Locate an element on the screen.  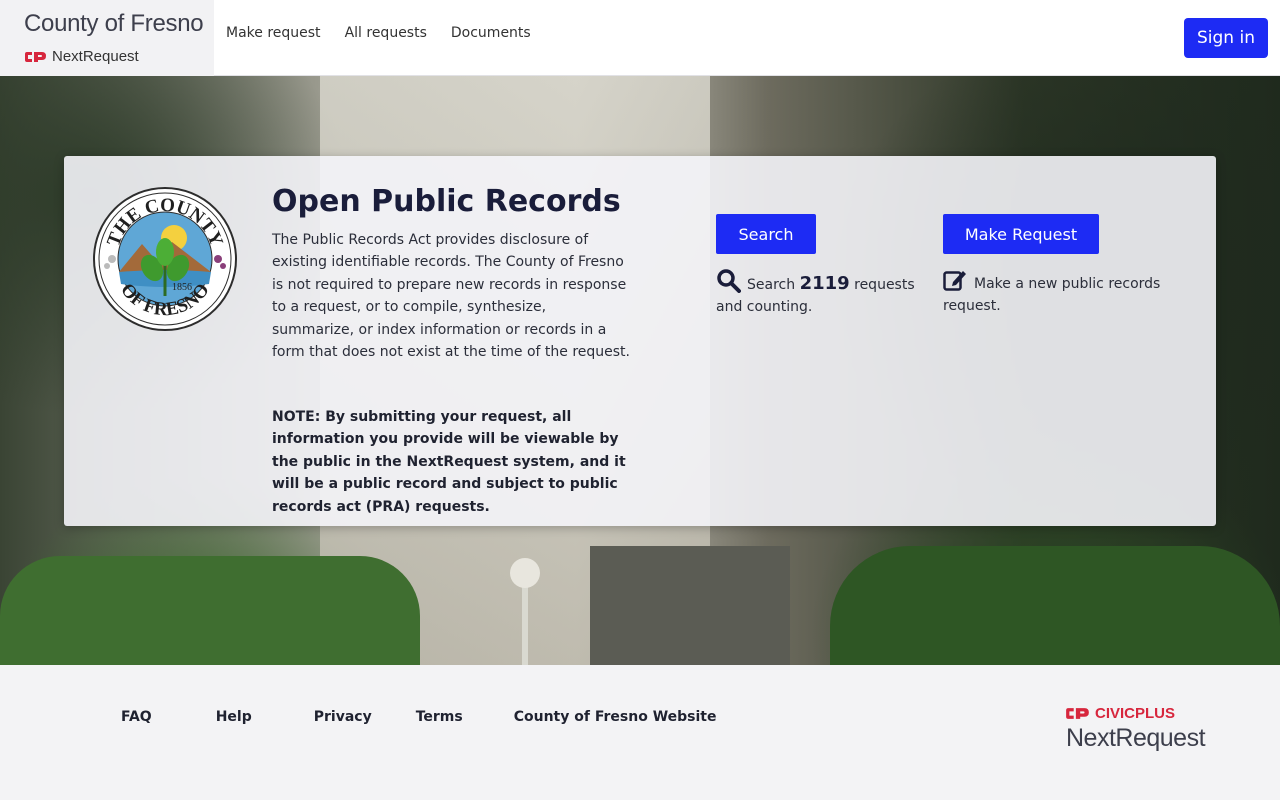
civicplus-wordmark: CIVICPLUS is located at coordinates (1135, 713).